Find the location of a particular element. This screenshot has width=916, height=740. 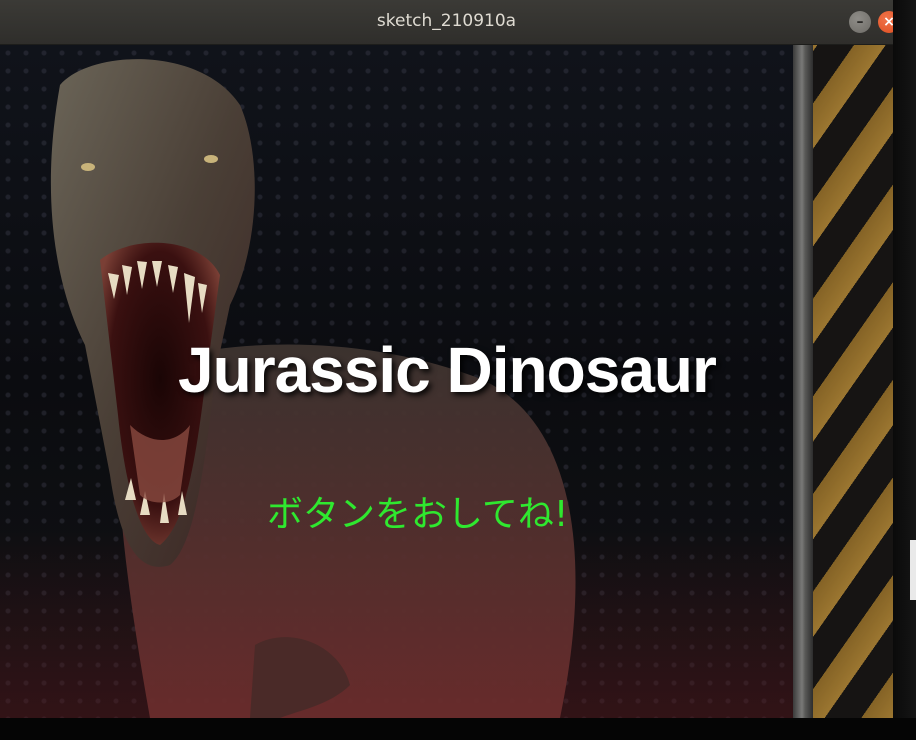

window-title: sketch_210910a is located at coordinates (446, 21).